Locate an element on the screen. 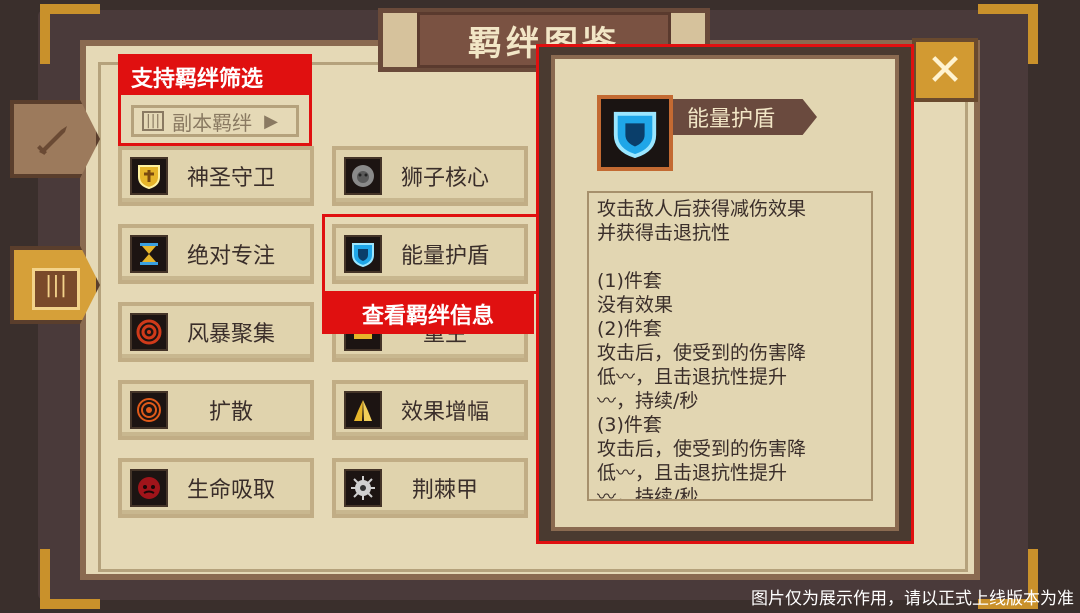 The width and height of the screenshot is (1080, 613). pray-icon is located at coordinates (363, 410).